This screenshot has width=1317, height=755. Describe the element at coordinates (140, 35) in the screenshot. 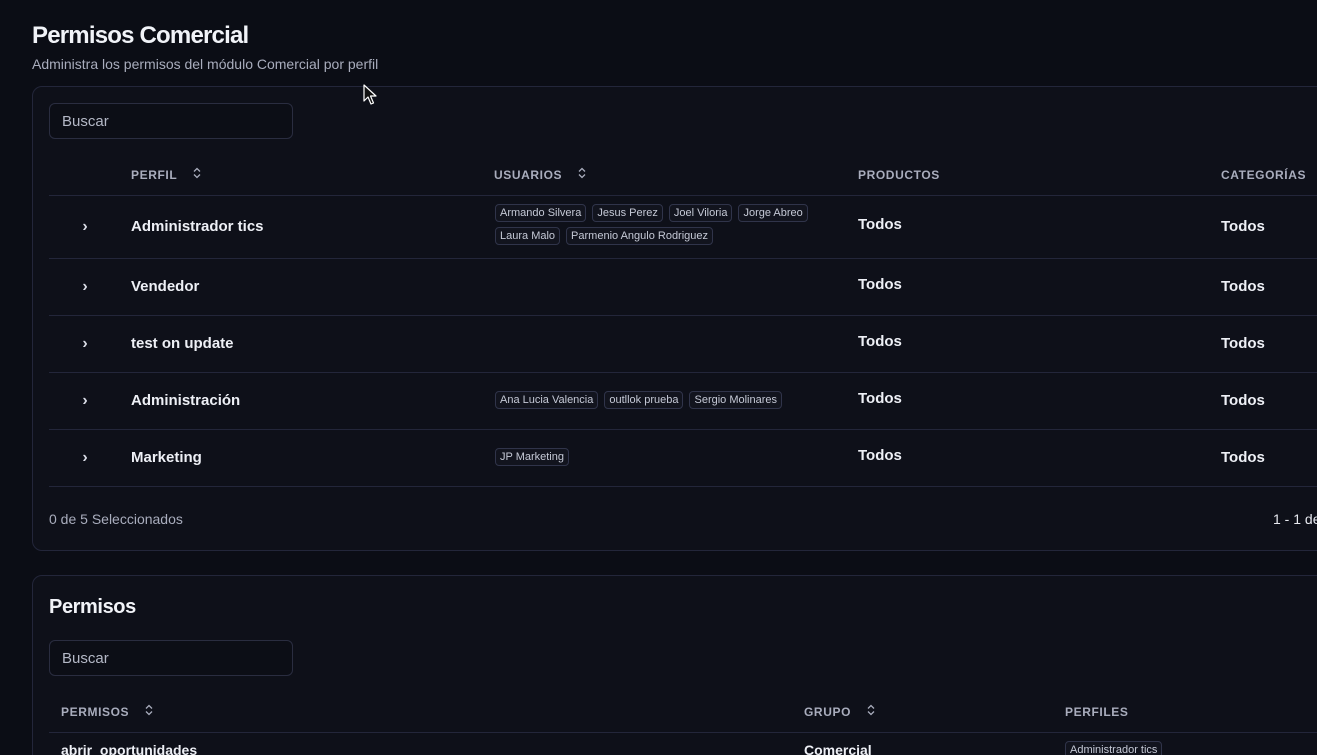

I see `page-title: Permisos Comercial` at that location.